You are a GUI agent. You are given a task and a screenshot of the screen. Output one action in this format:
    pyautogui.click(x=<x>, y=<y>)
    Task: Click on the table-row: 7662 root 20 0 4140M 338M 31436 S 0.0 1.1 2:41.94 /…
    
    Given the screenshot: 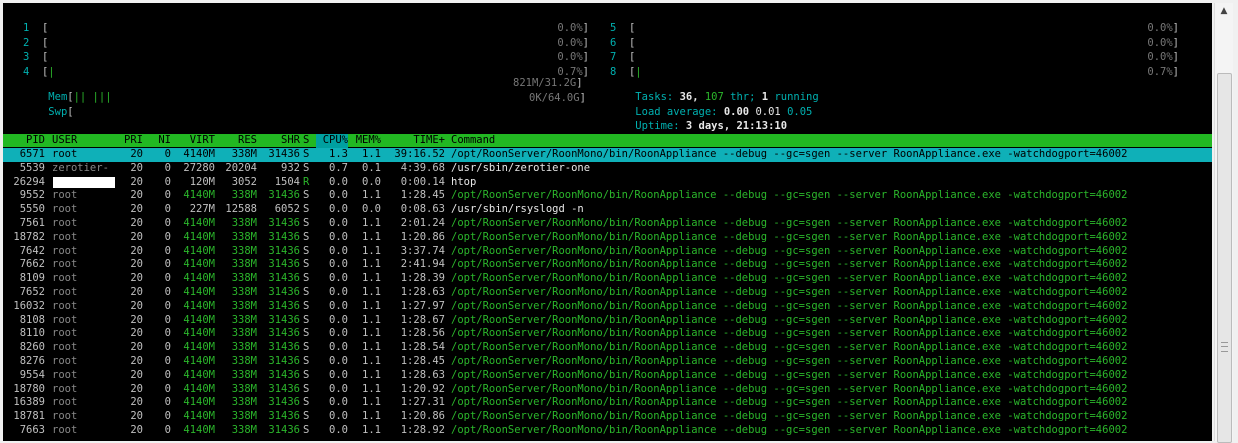 What is the action you would take?
    pyautogui.click(x=607, y=265)
    